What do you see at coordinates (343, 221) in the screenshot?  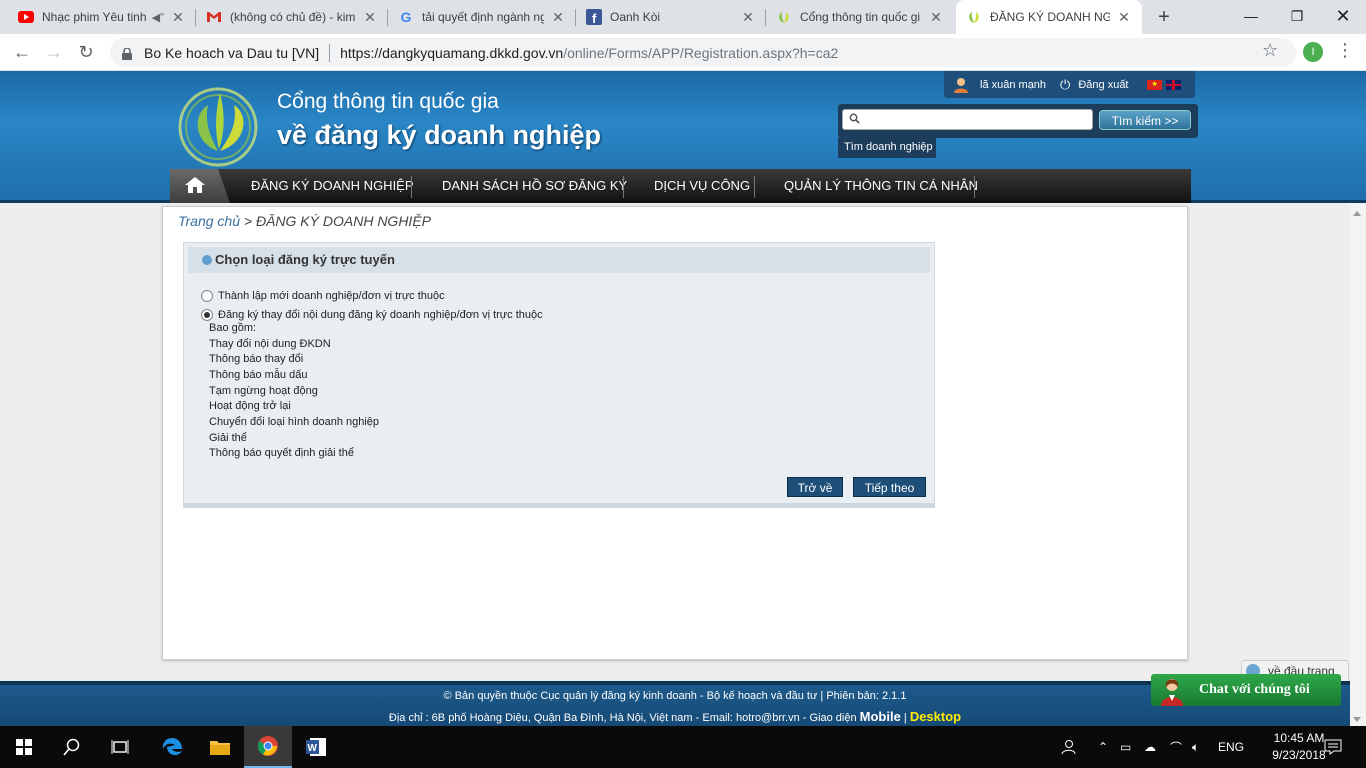 I see `breadcrumb-current: ĐĂNG KÝ DOANH NGHIỆP` at bounding box center [343, 221].